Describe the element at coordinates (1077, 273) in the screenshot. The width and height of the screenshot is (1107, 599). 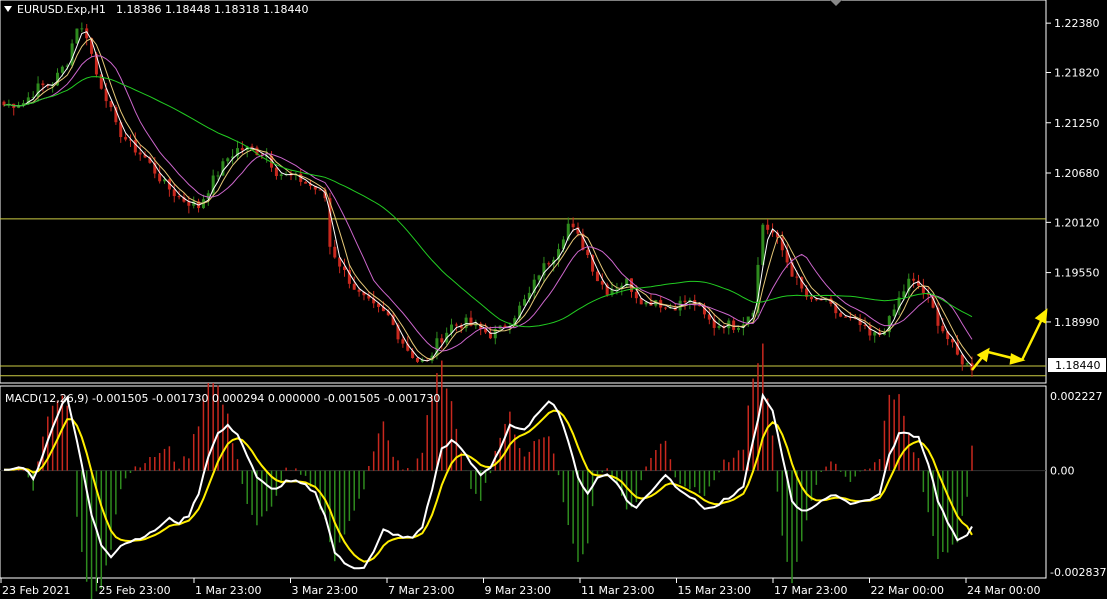
I see `price-axis-label: 1.19550` at that location.